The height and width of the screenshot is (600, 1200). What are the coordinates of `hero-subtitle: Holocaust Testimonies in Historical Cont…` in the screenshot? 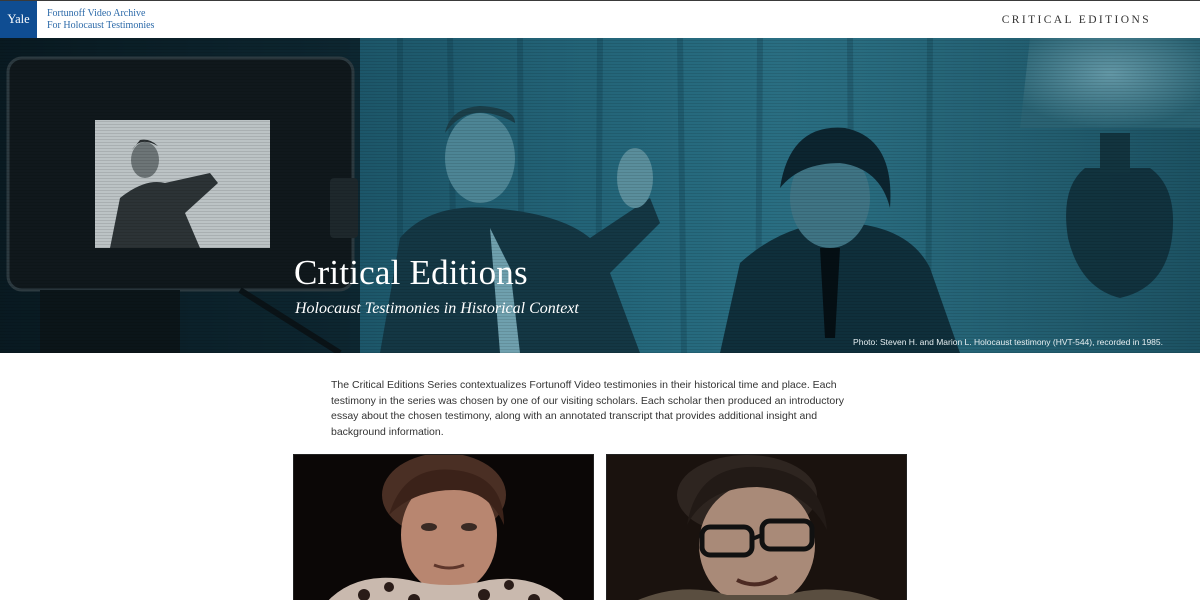 It's located at (437, 308).